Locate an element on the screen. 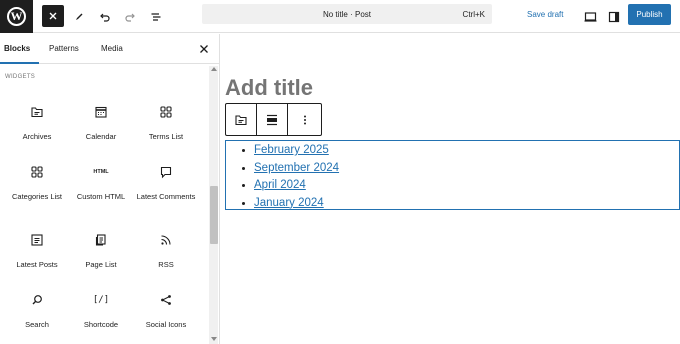 The image size is (680, 344). close-panel-button is located at coordinates (204, 48).